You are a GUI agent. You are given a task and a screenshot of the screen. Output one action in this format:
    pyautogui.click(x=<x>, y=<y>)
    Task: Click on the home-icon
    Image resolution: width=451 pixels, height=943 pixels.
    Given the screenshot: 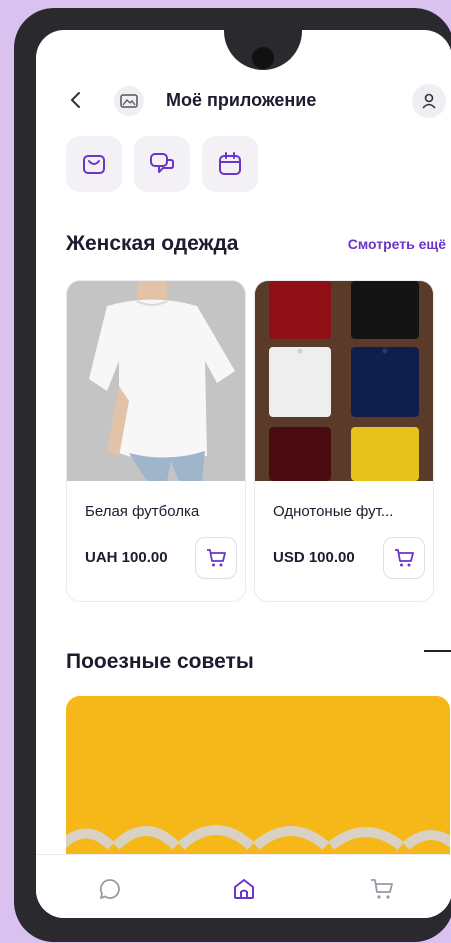 What is the action you would take?
    pyautogui.click(x=244, y=889)
    